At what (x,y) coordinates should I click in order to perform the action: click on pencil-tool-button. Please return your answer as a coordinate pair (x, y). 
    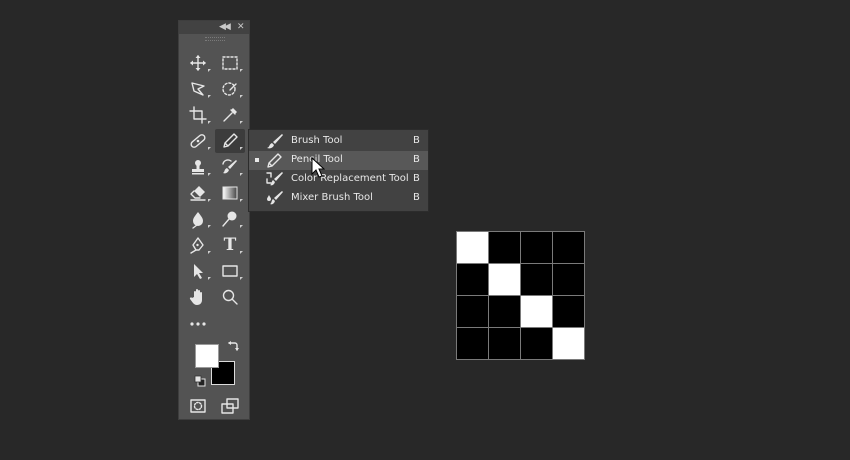
    Looking at the image, I should click on (230, 141).